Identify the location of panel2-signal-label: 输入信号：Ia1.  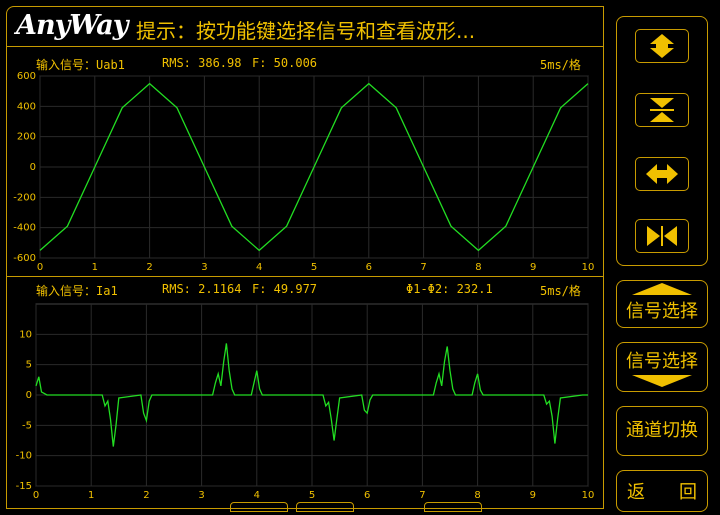
(77, 291).